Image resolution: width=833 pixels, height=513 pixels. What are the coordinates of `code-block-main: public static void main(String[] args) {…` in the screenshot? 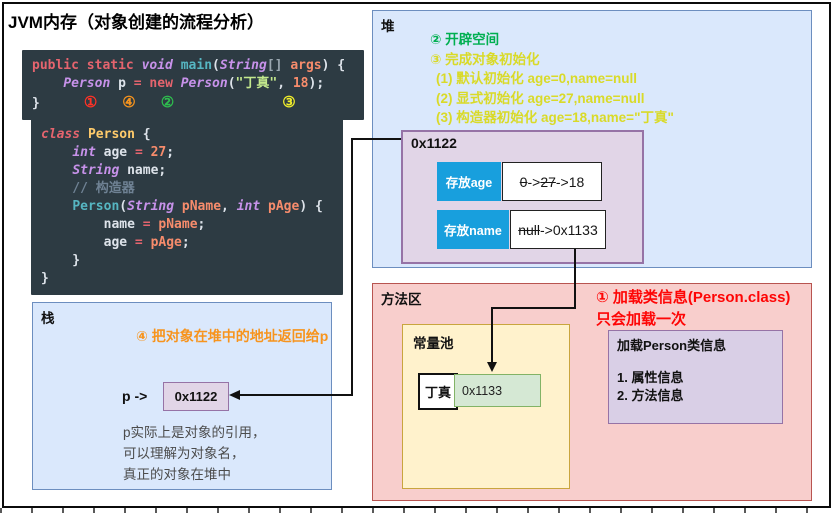 It's located at (193, 85).